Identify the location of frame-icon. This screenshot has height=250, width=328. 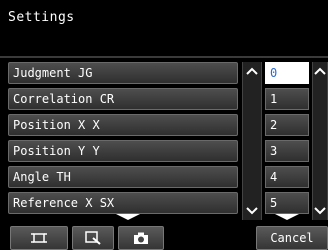
(39, 238).